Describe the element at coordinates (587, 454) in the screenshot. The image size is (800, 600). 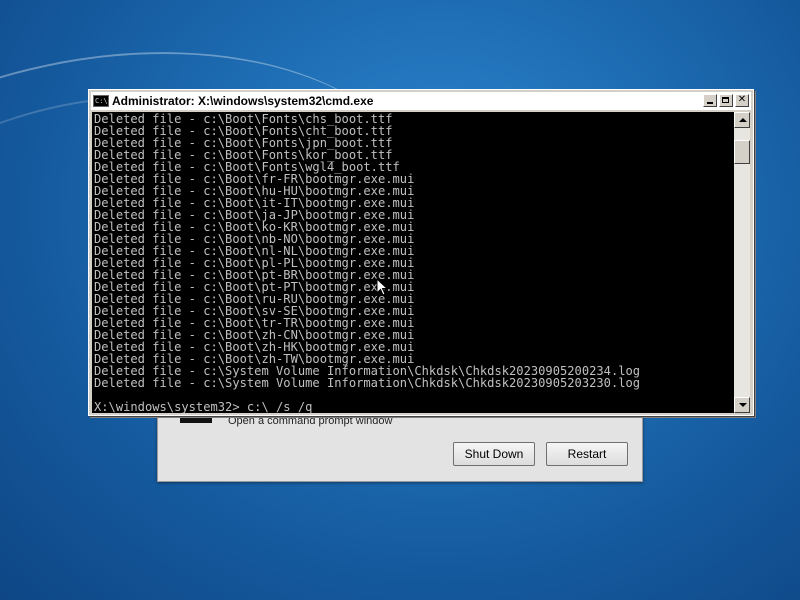
I see `restart-button: Restart` at that location.